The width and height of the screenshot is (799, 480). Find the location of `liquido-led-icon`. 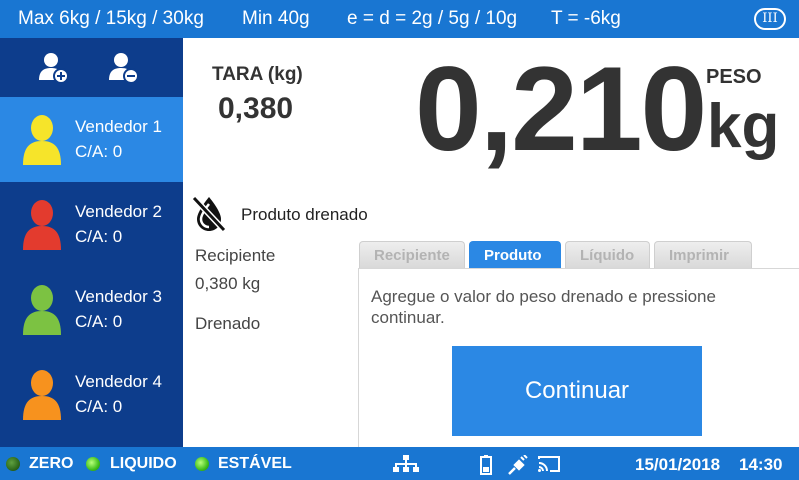

liquido-led-icon is located at coordinates (93, 464).